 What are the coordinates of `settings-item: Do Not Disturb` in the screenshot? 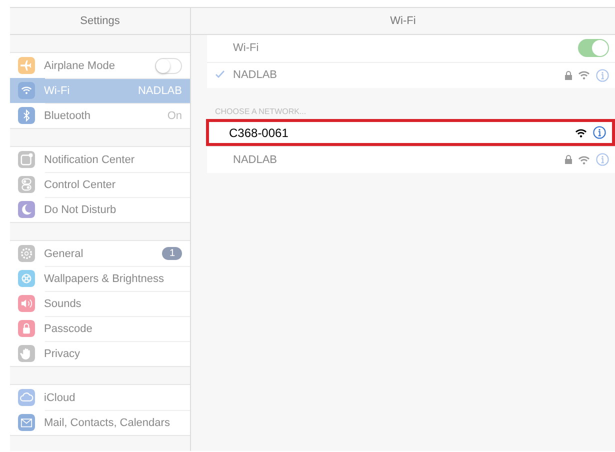 It's located at (100, 209).